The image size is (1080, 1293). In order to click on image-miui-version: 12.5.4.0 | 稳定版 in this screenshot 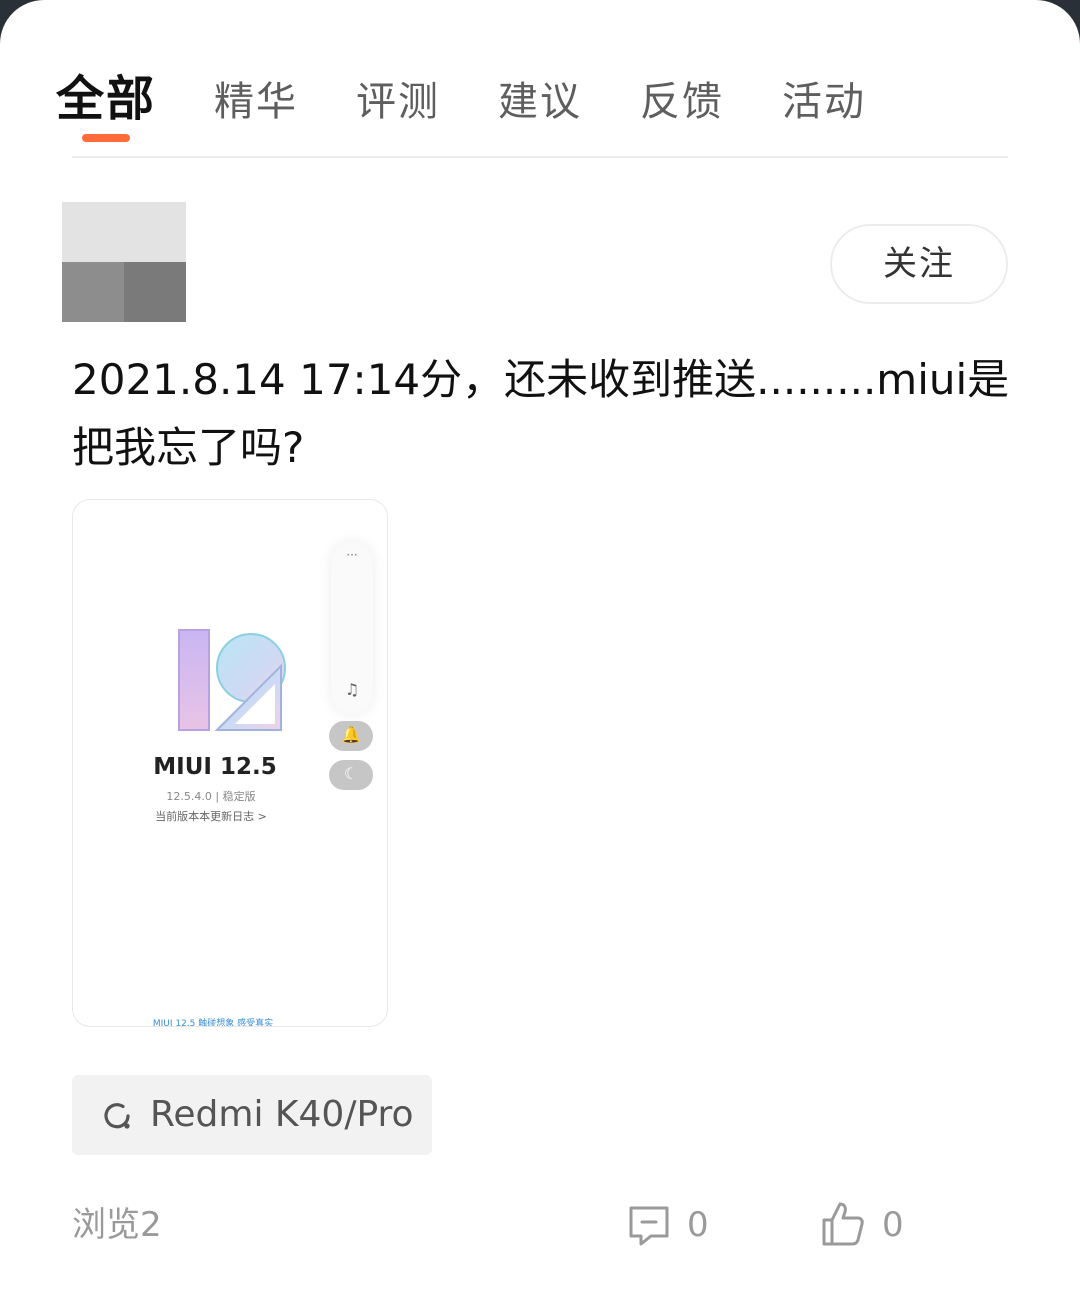, I will do `click(211, 796)`.